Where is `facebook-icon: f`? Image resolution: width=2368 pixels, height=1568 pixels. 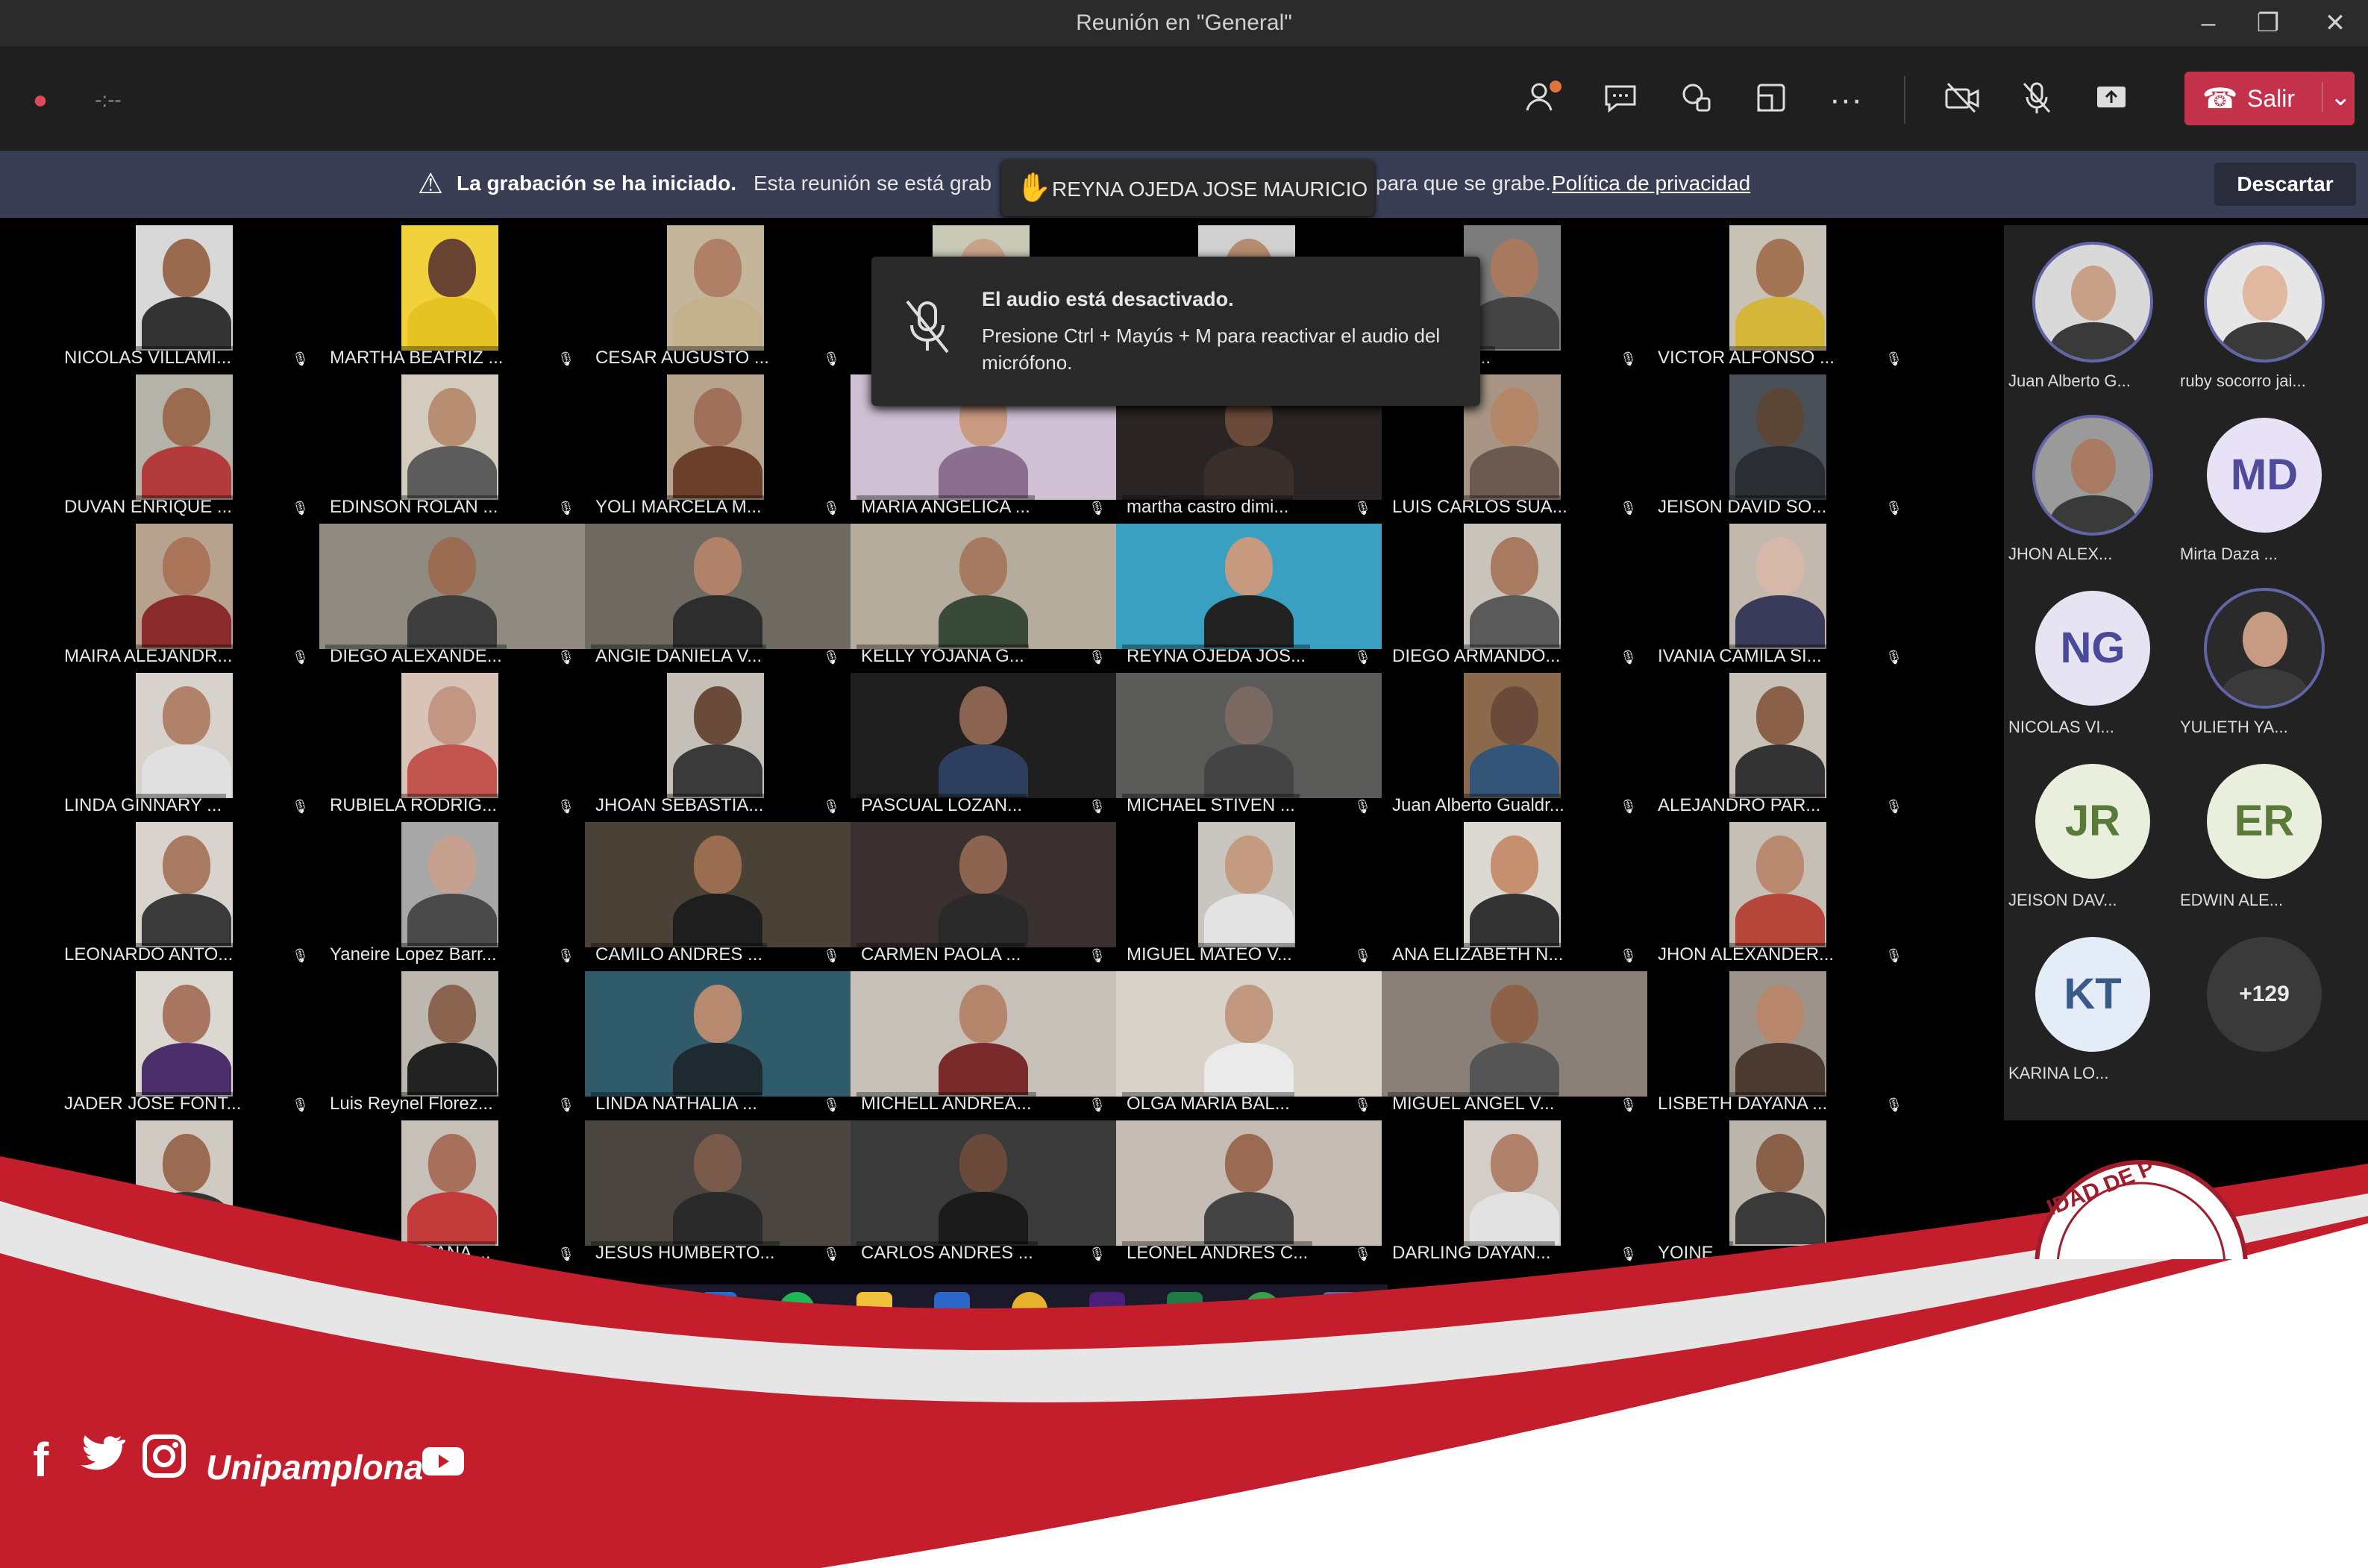
facebook-icon: f is located at coordinates (41, 1459).